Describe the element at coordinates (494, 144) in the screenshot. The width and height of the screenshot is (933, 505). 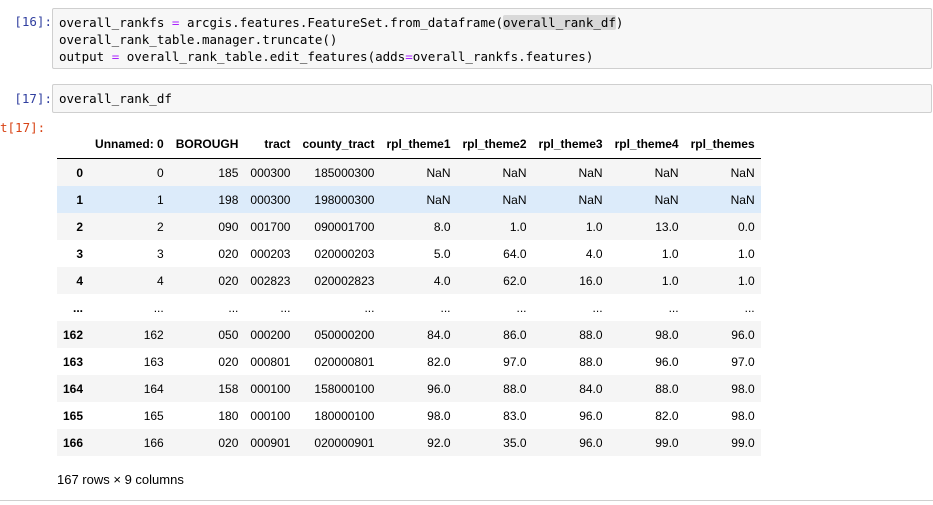
I see `column-header: rpl_theme2` at that location.